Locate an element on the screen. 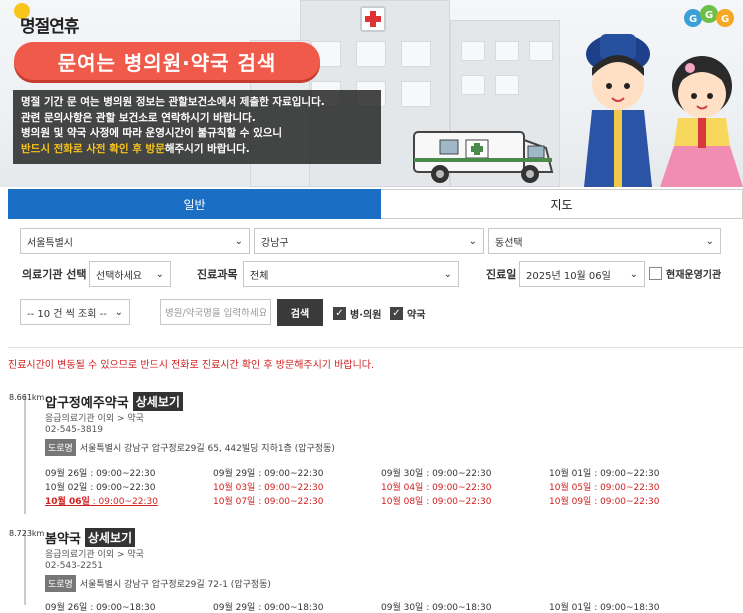  facility-label: 의료기관 선택 is located at coordinates (54, 274).